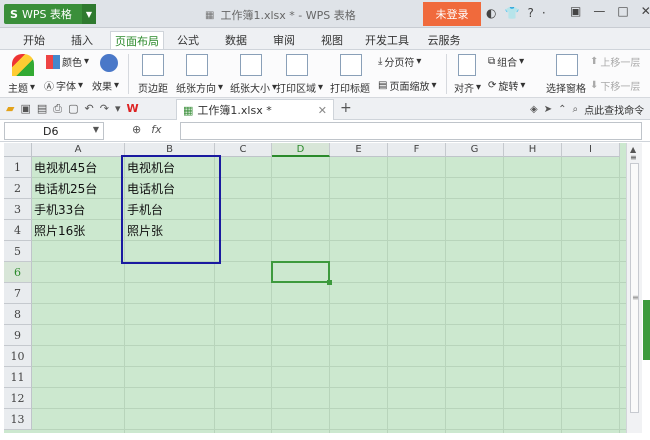 This screenshot has width=650, height=440. I want to click on tab-cloud: 云服务, so click(444, 40).